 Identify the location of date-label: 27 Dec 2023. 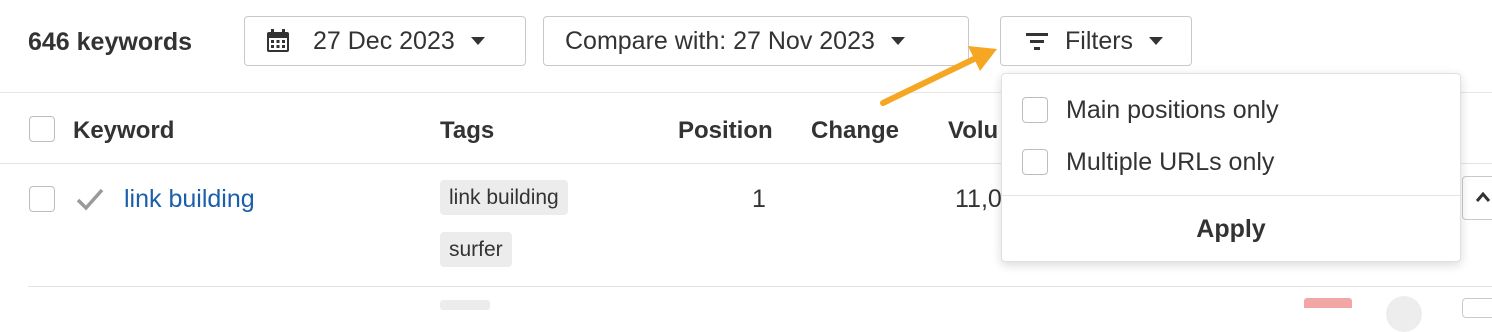
(384, 40).